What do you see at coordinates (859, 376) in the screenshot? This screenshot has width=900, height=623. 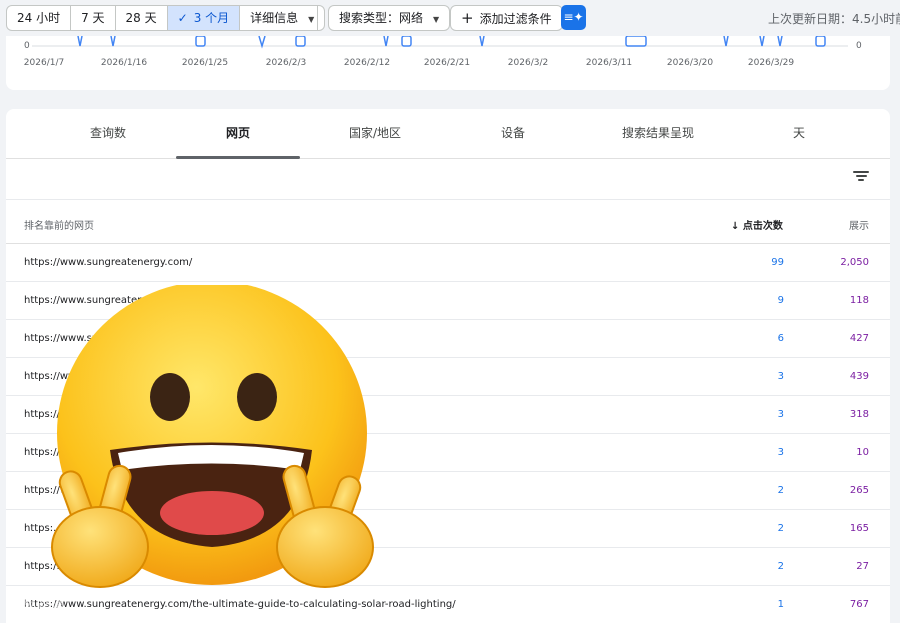 I see `impressions-value: 439` at bounding box center [859, 376].